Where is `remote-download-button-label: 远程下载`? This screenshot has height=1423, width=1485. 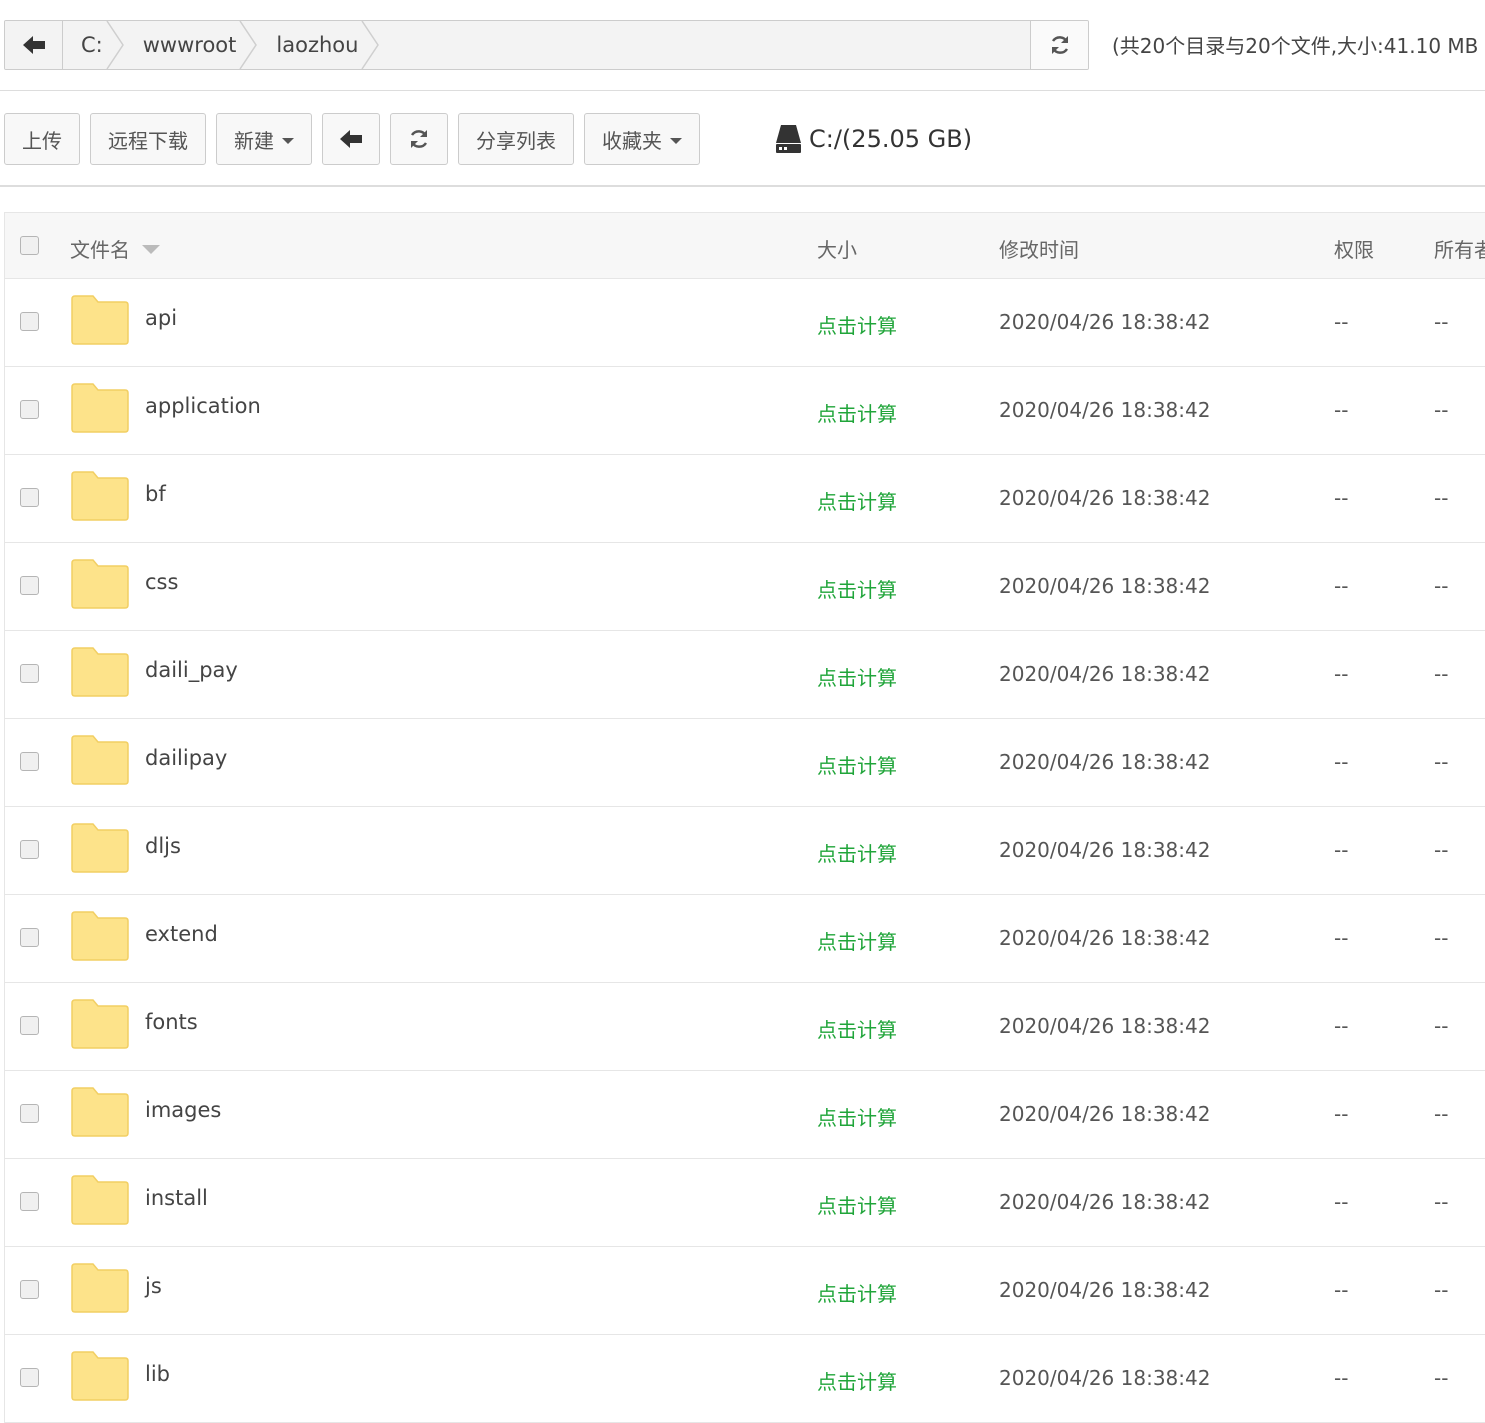 remote-download-button-label: 远程下载 is located at coordinates (148, 140).